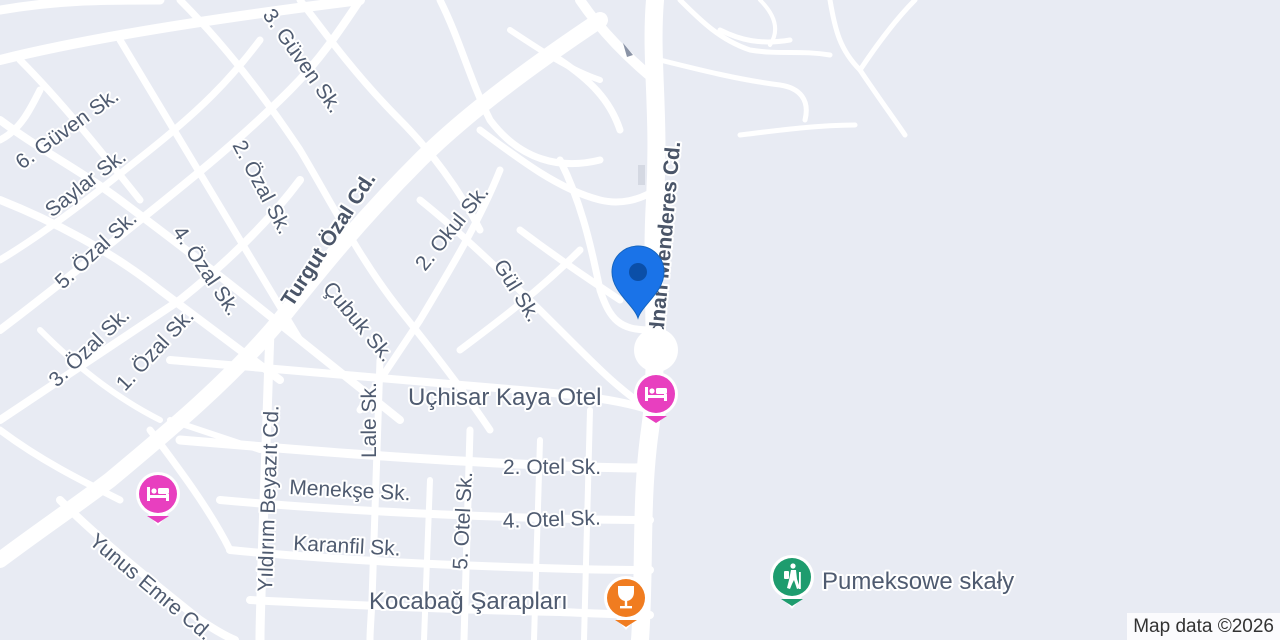 The height and width of the screenshot is (640, 1280). I want to click on street-label-lale: Lale Sk., so click(369, 420).